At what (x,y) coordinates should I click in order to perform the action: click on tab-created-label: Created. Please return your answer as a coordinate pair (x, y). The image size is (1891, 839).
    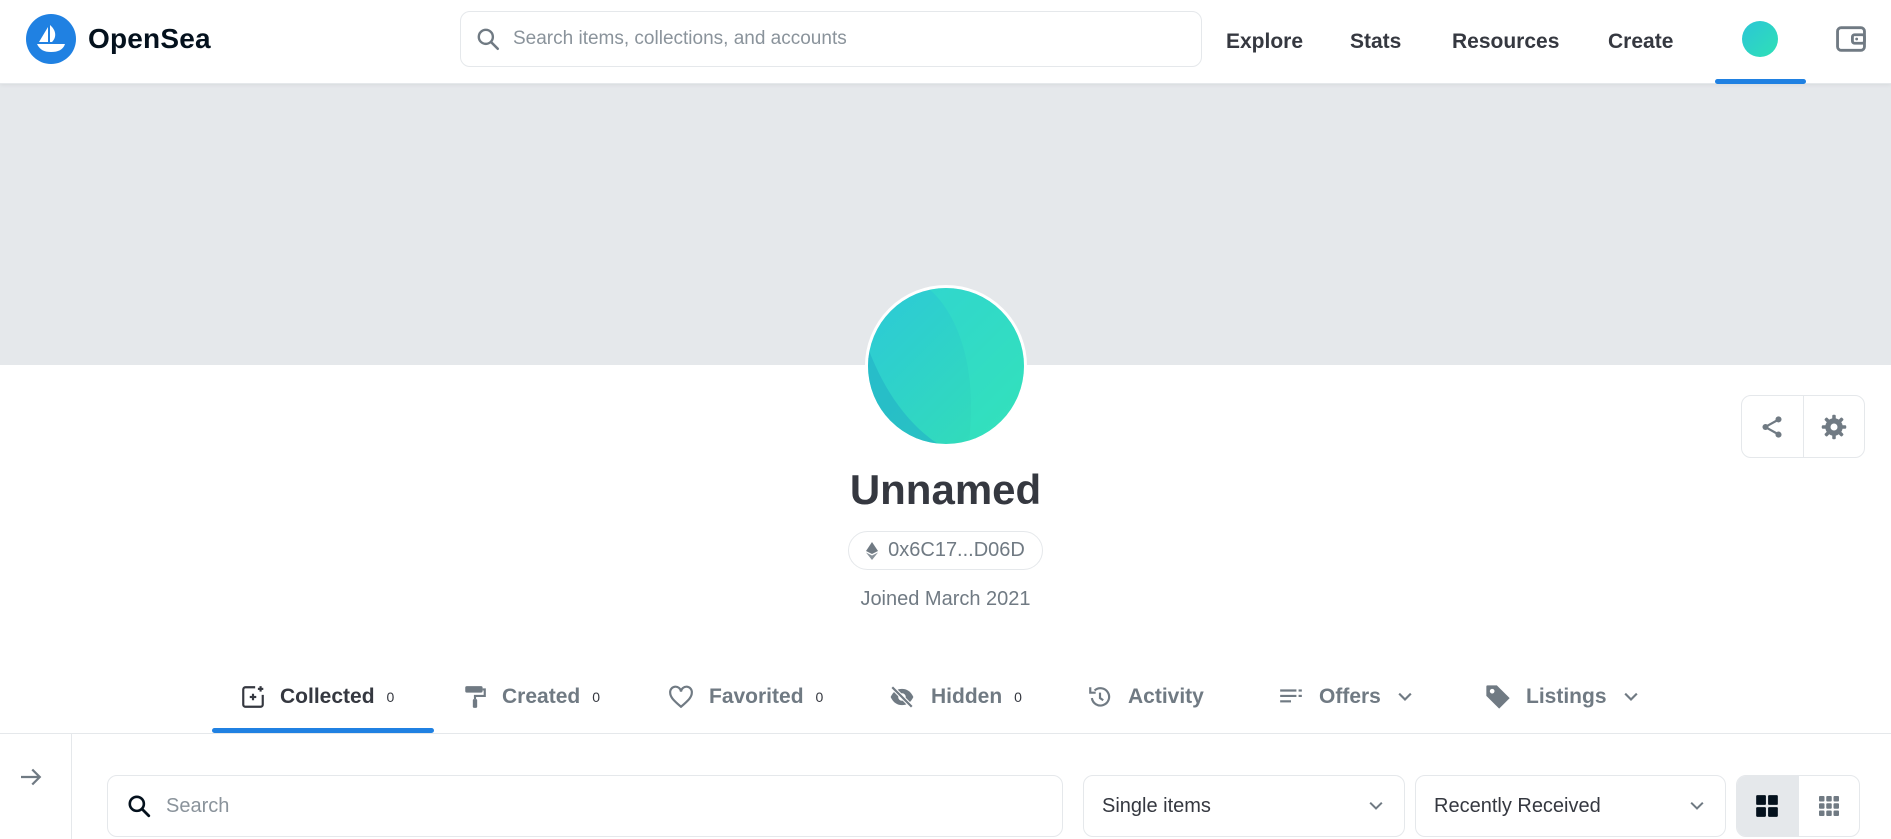
    Looking at the image, I should click on (541, 696).